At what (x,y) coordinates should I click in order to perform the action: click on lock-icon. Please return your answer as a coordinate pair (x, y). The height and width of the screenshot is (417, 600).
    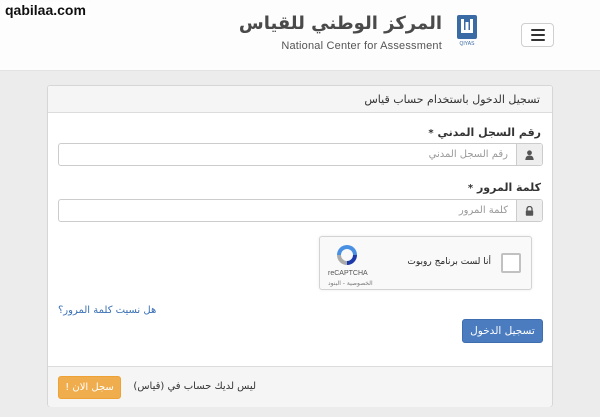
    Looking at the image, I should click on (529, 210).